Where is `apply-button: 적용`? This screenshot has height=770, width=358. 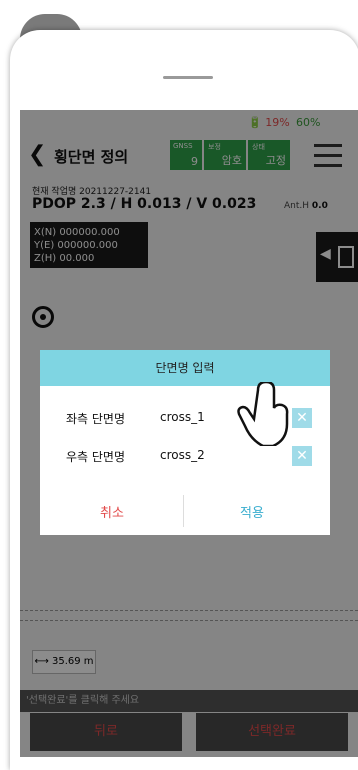 apply-button: 적용 is located at coordinates (252, 511).